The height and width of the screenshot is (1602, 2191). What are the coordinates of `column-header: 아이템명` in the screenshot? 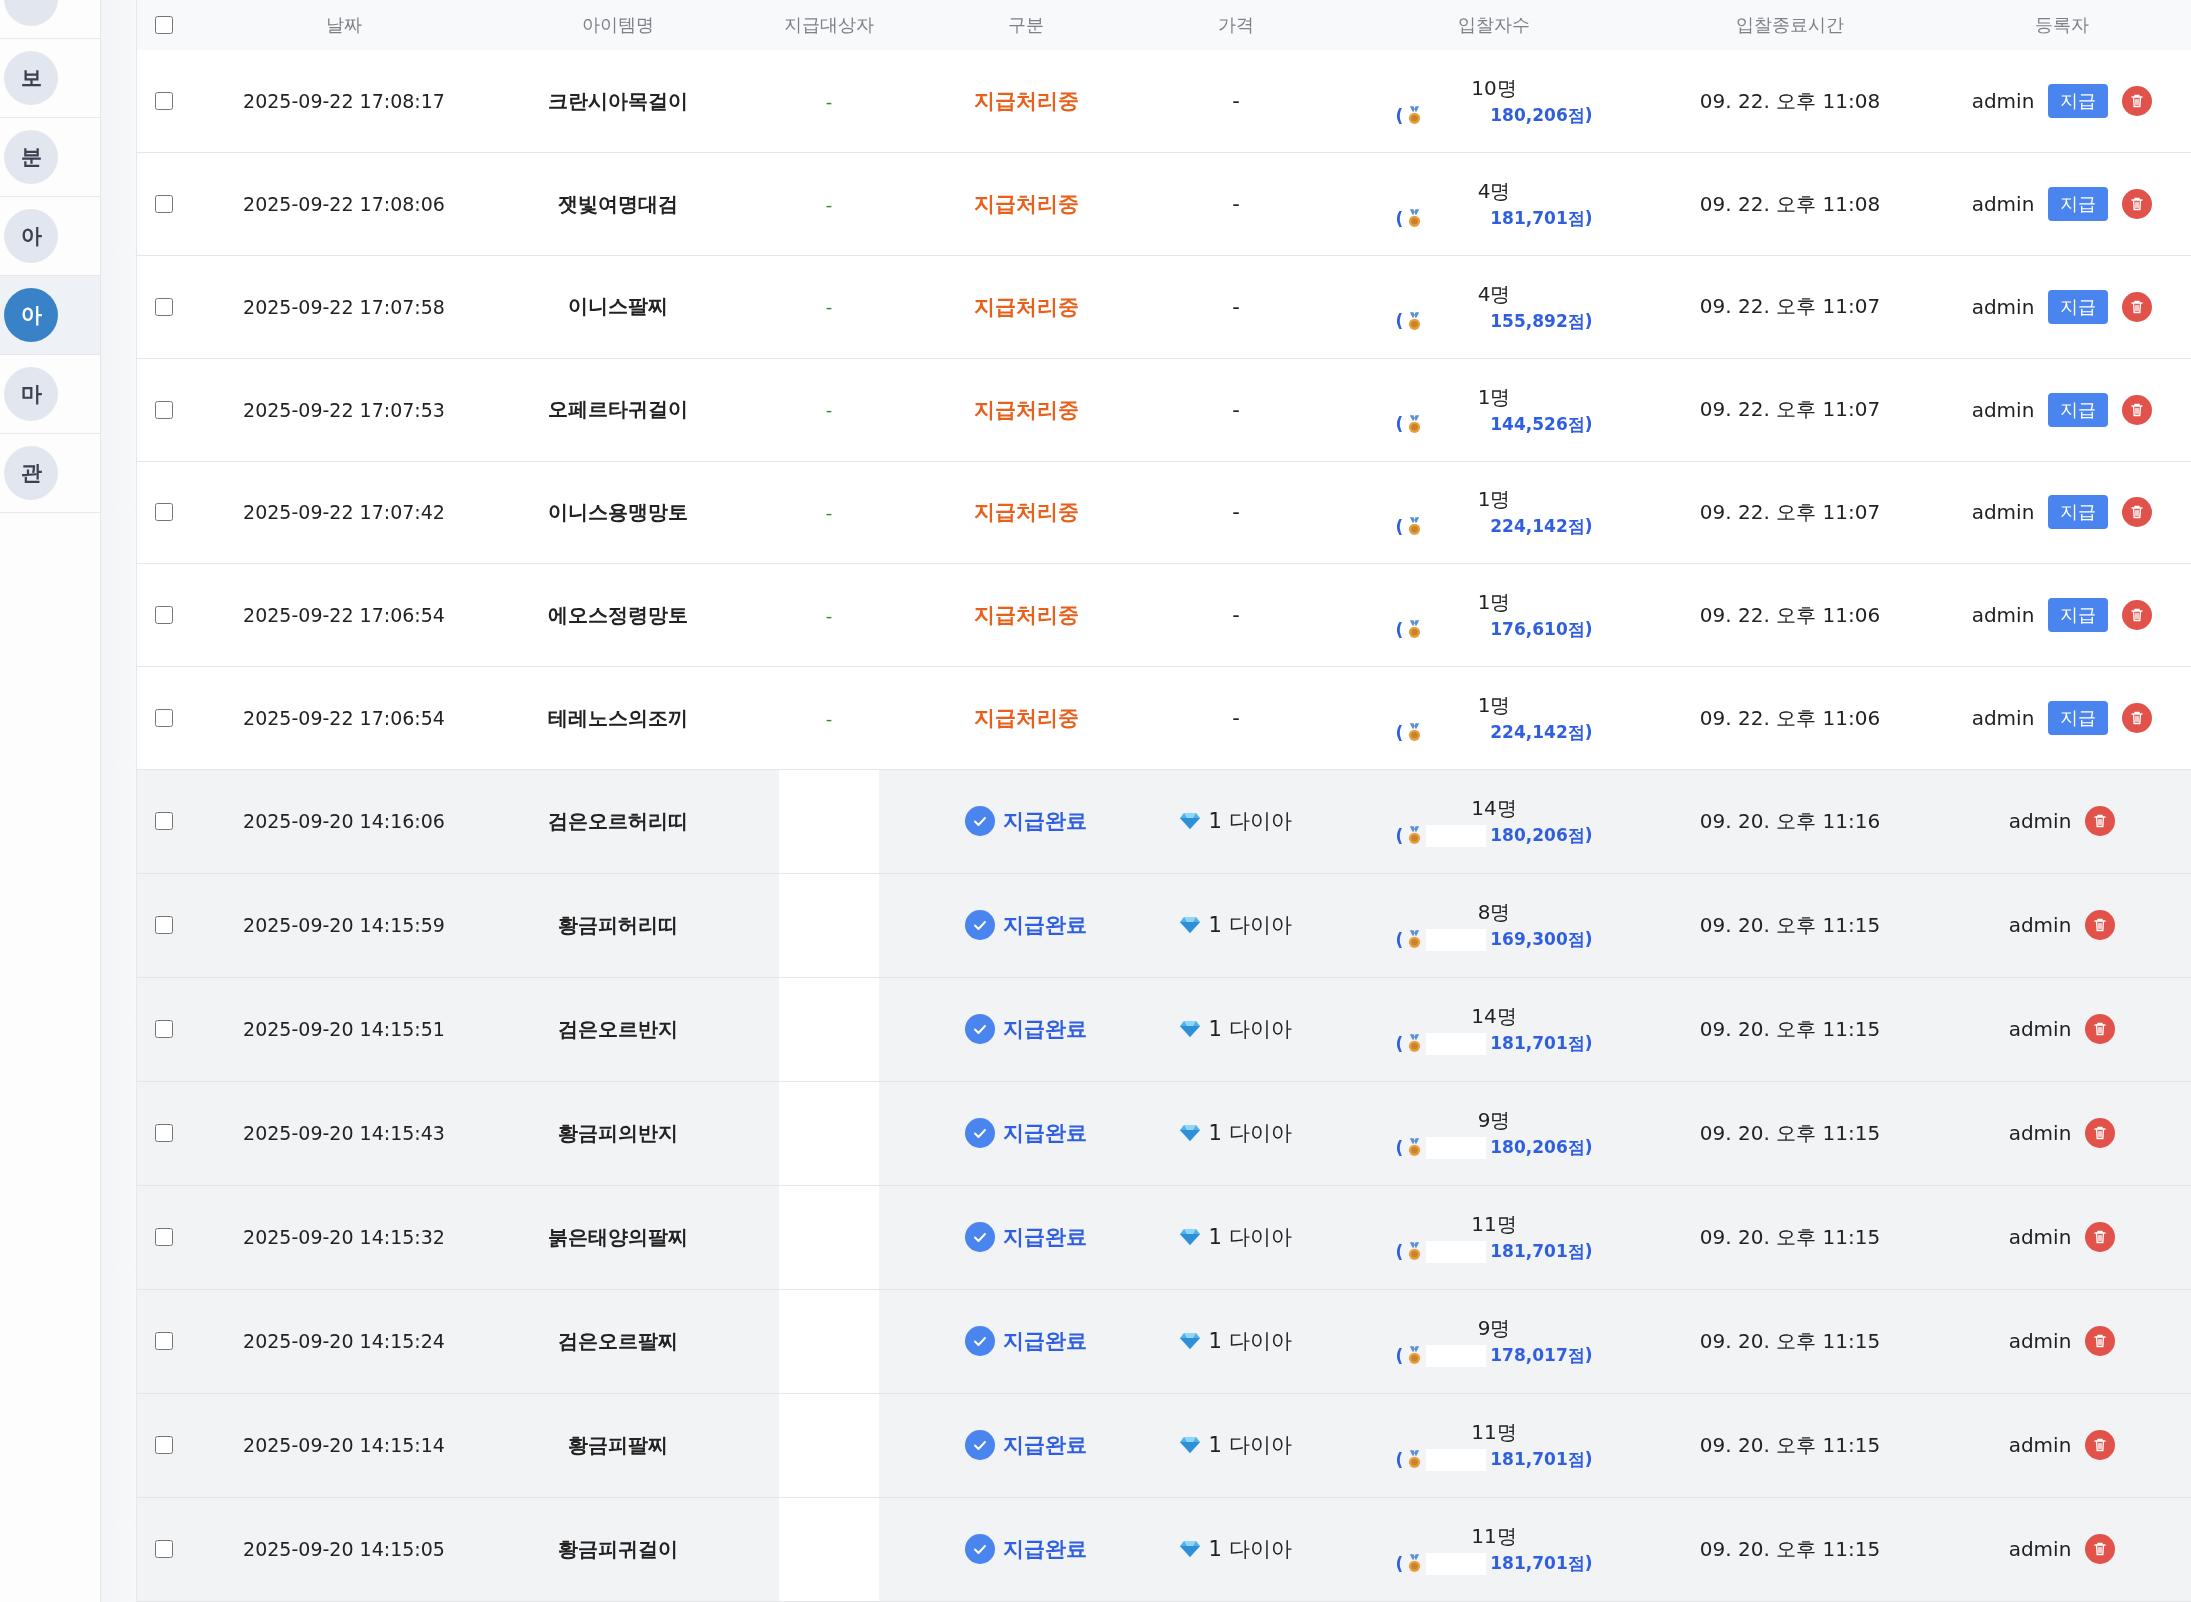 It's located at (618, 25).